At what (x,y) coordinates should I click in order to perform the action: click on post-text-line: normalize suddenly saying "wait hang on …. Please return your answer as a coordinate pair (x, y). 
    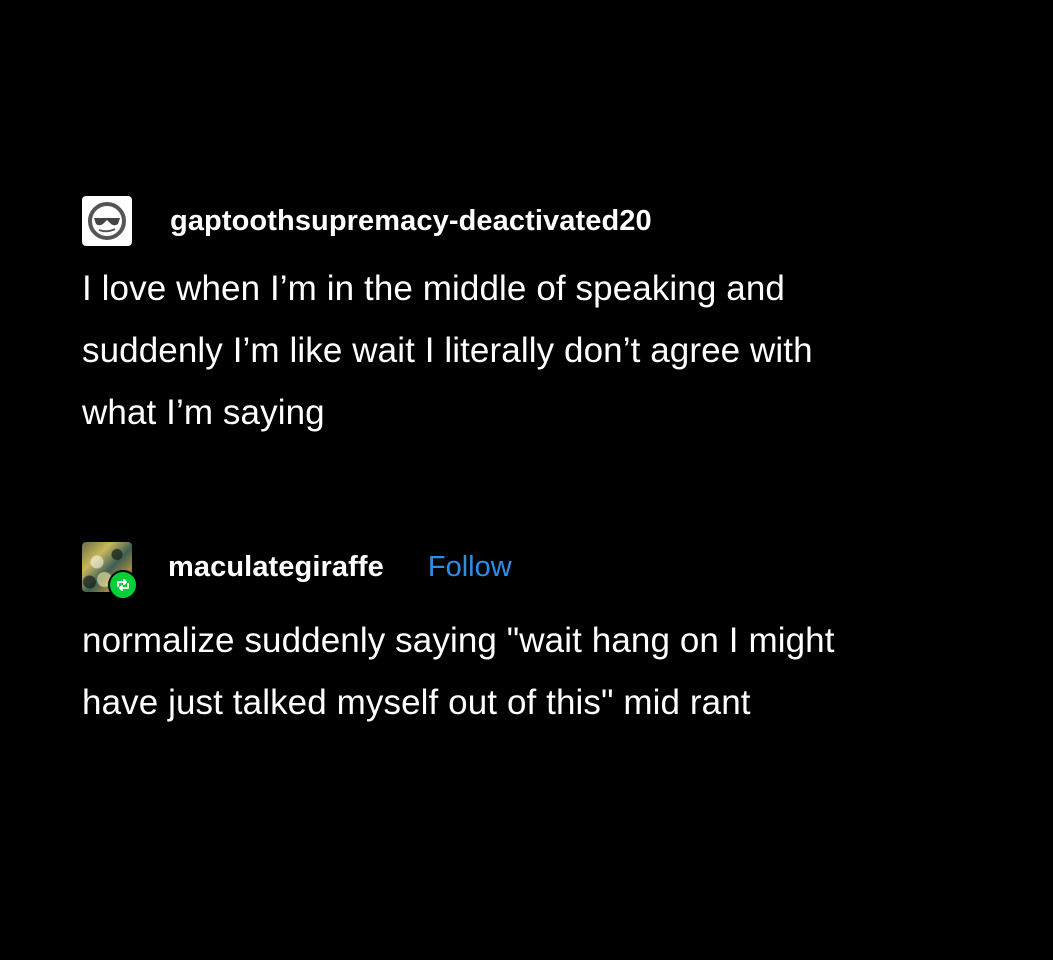
    Looking at the image, I should click on (458, 640).